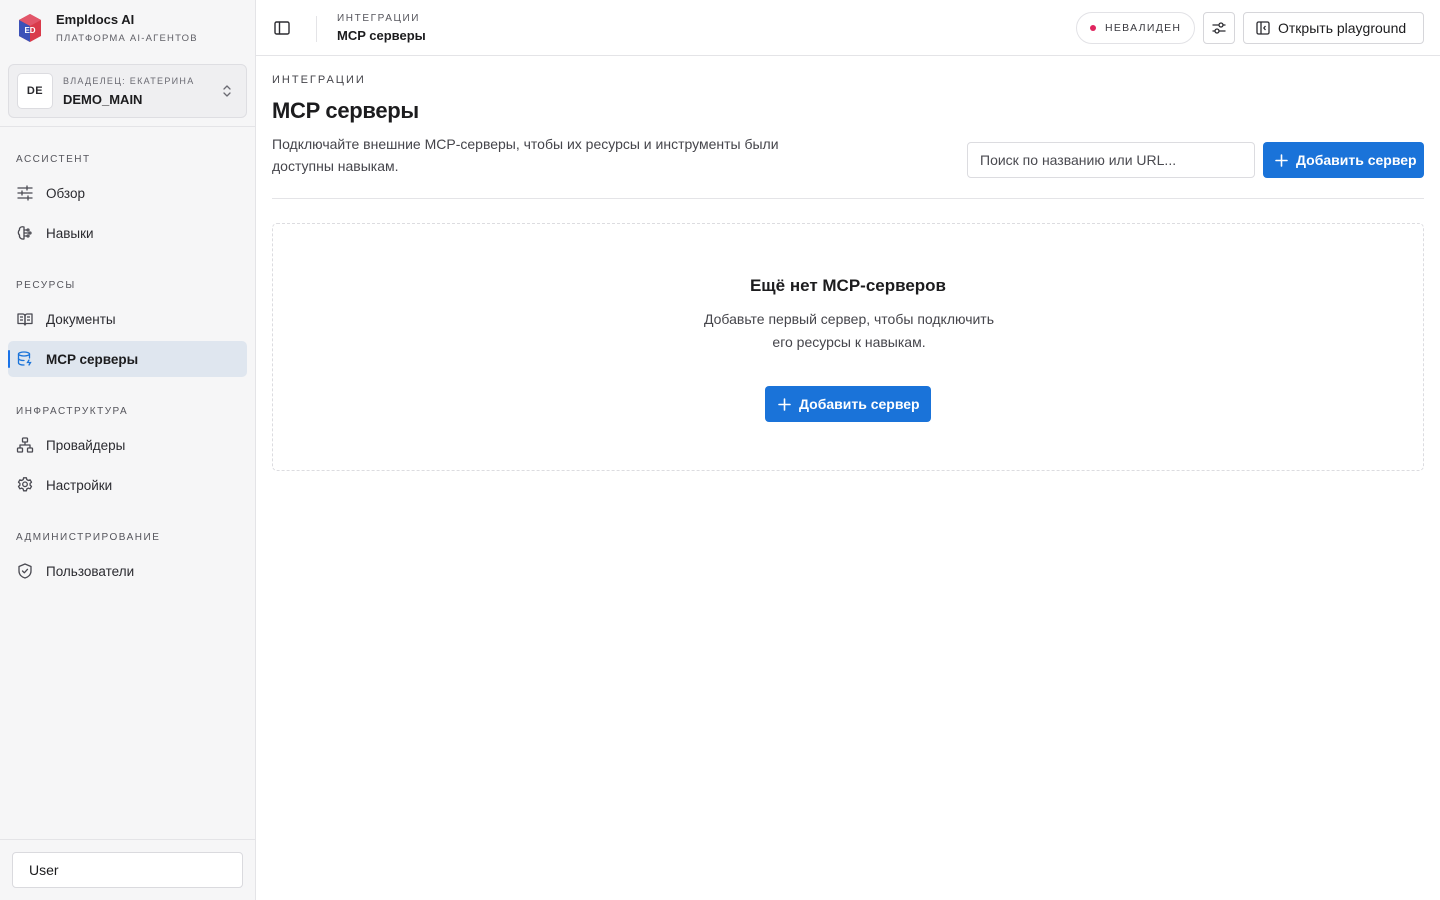 The width and height of the screenshot is (1440, 900). I want to click on sidebar-toggle-icon, so click(282, 28).